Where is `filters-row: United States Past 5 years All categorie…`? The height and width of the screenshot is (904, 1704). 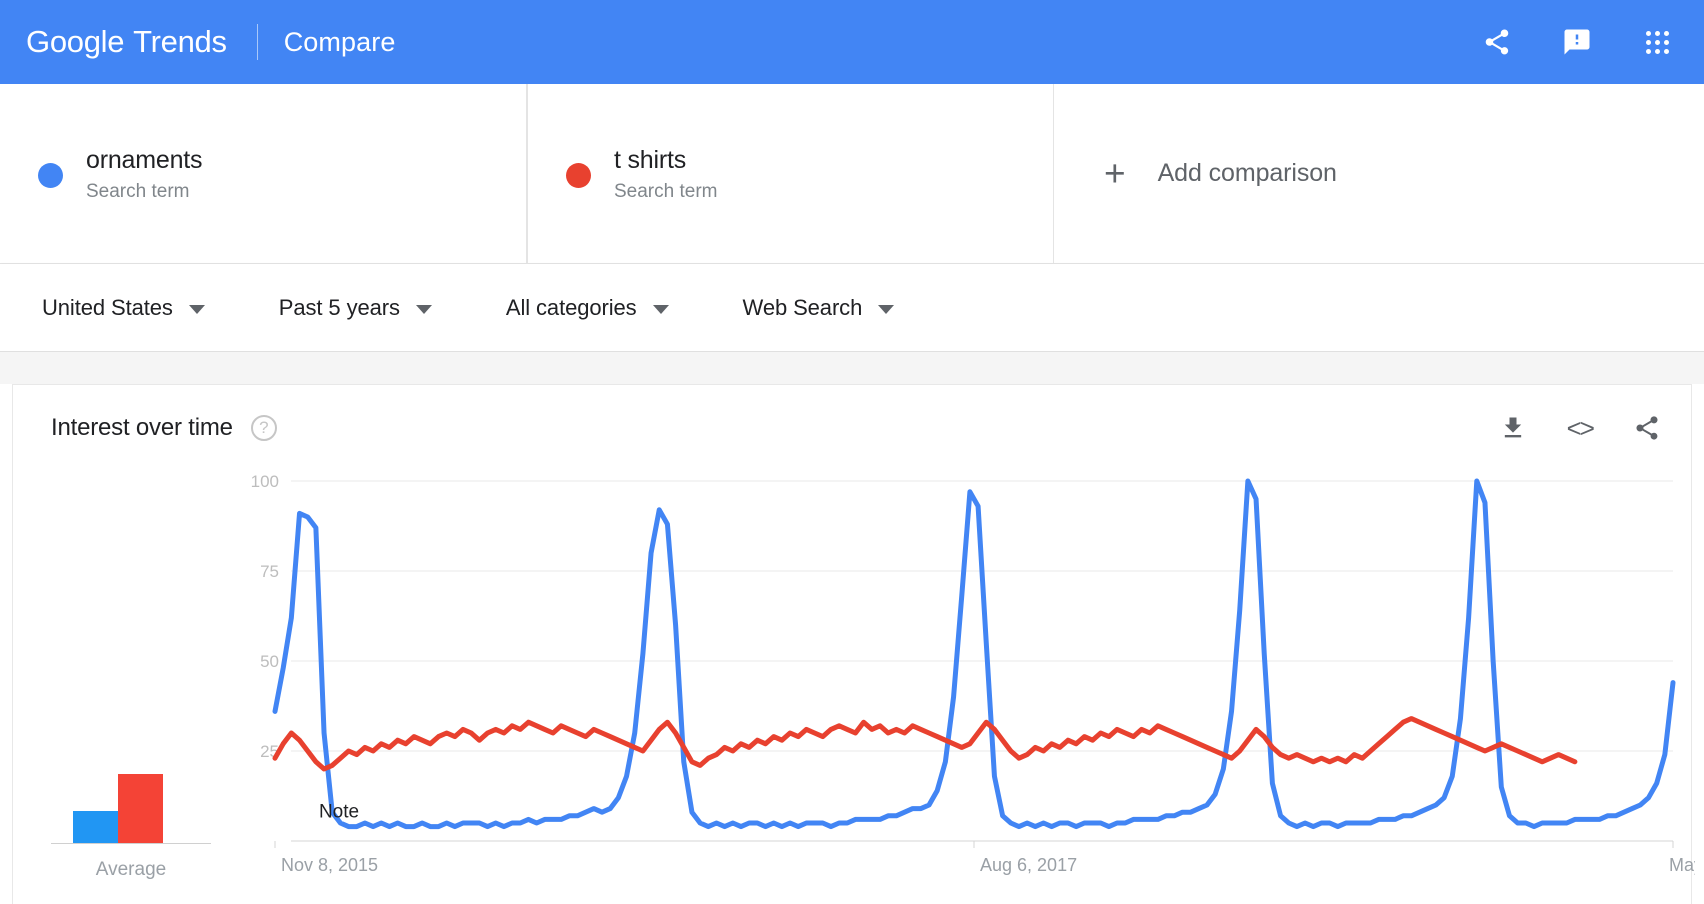
filters-row: United States Past 5 years All categorie… is located at coordinates (852, 308).